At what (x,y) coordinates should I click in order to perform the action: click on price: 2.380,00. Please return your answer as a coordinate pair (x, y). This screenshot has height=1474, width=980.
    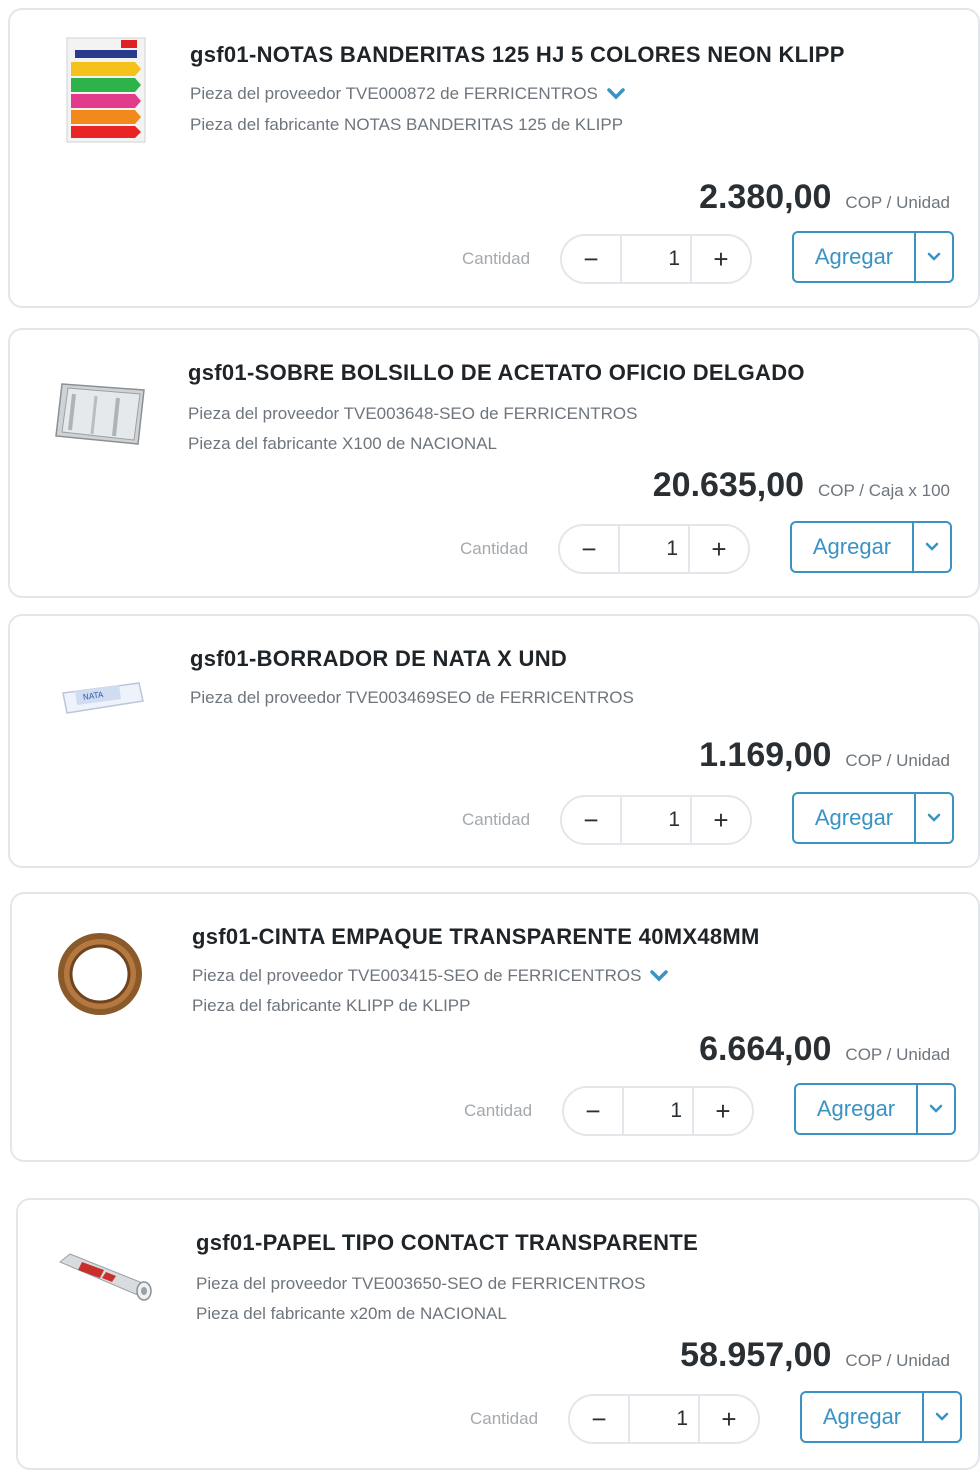
    Looking at the image, I should click on (765, 197).